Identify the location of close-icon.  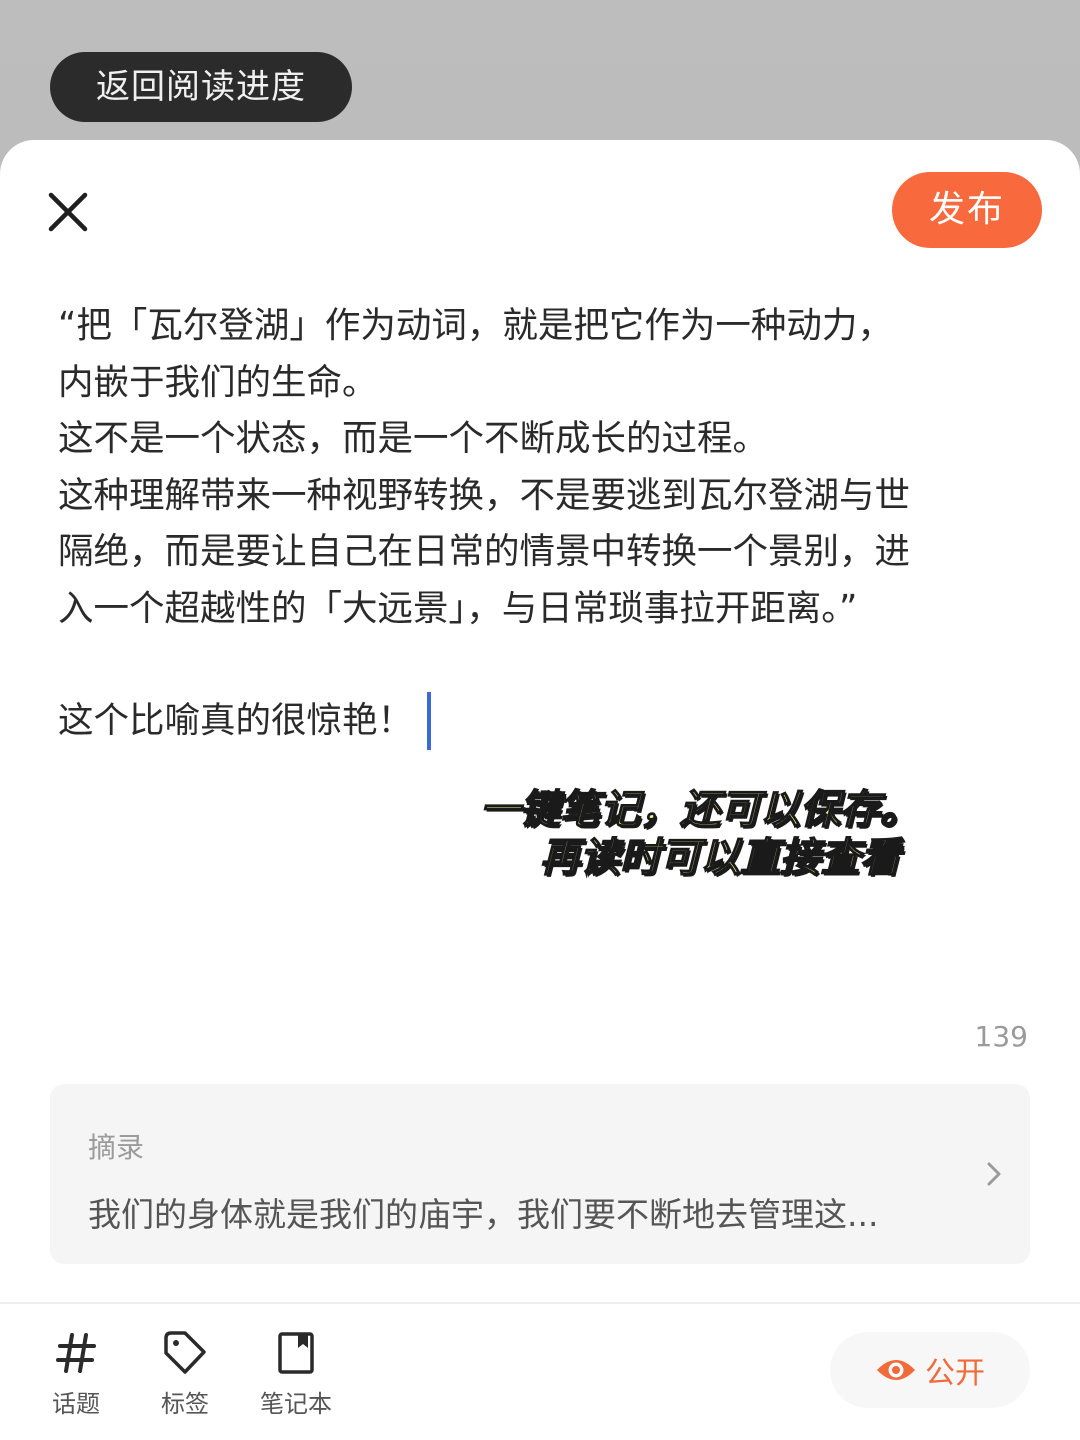
(68, 212).